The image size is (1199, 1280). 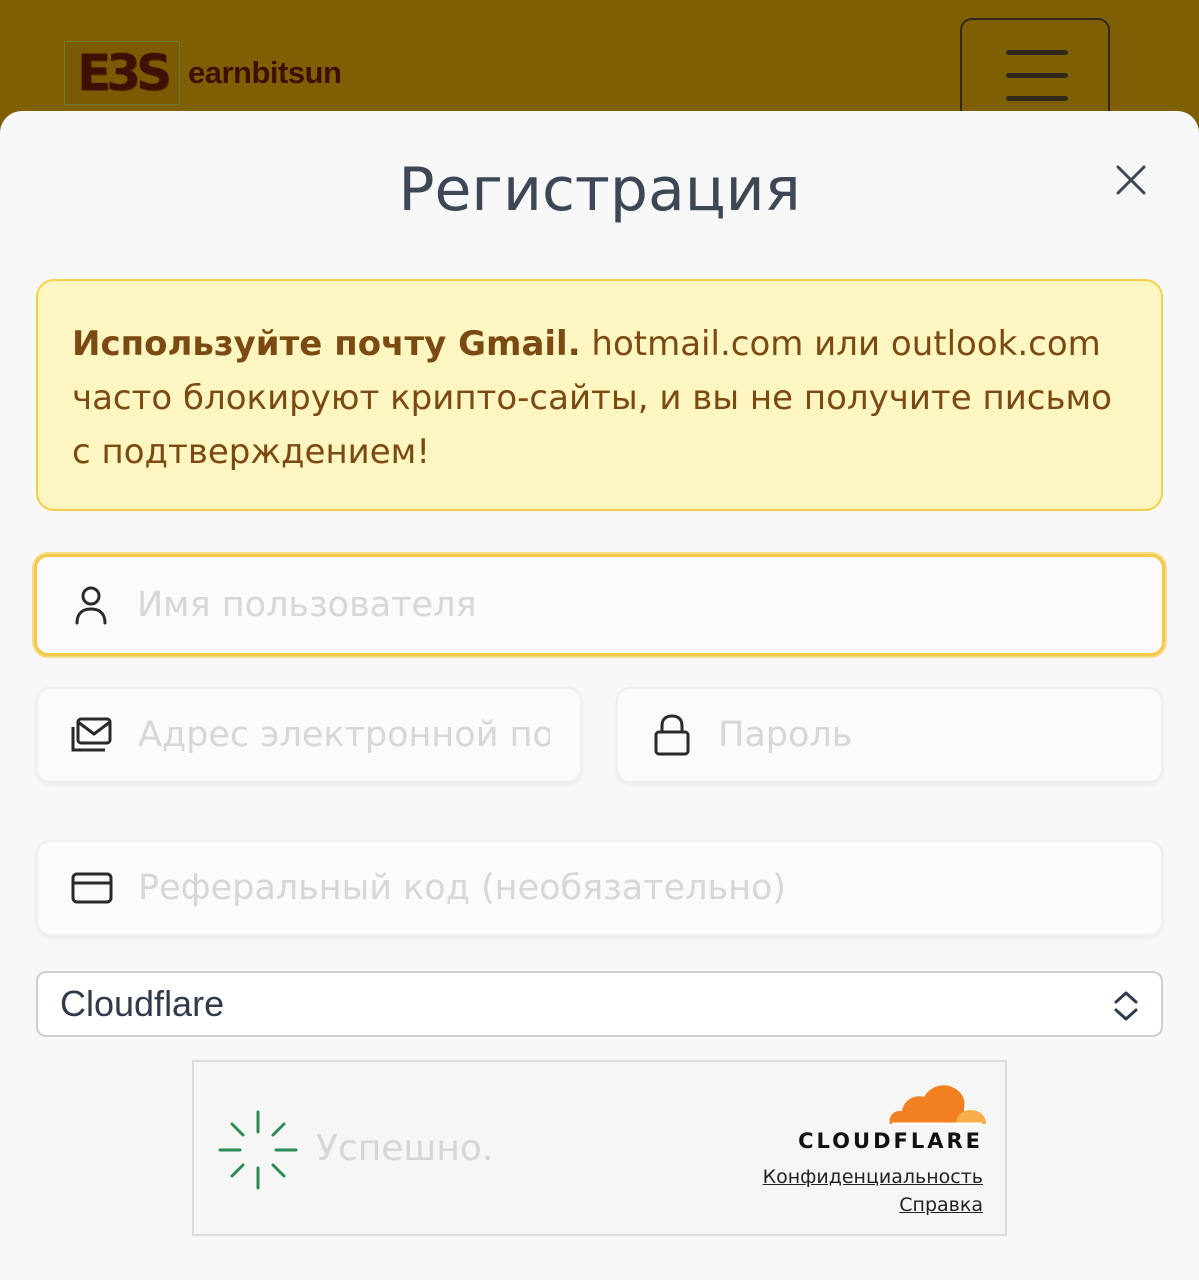 I want to click on referral-field, so click(x=599, y=888).